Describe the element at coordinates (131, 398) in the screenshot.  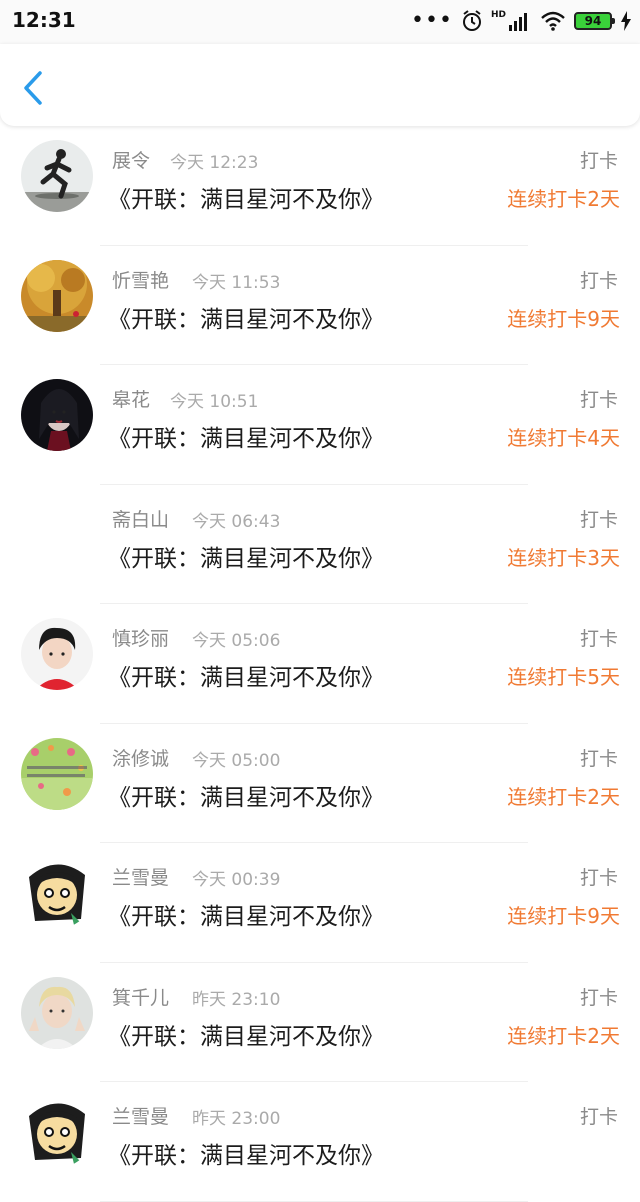
I see `user-name: 皋花` at that location.